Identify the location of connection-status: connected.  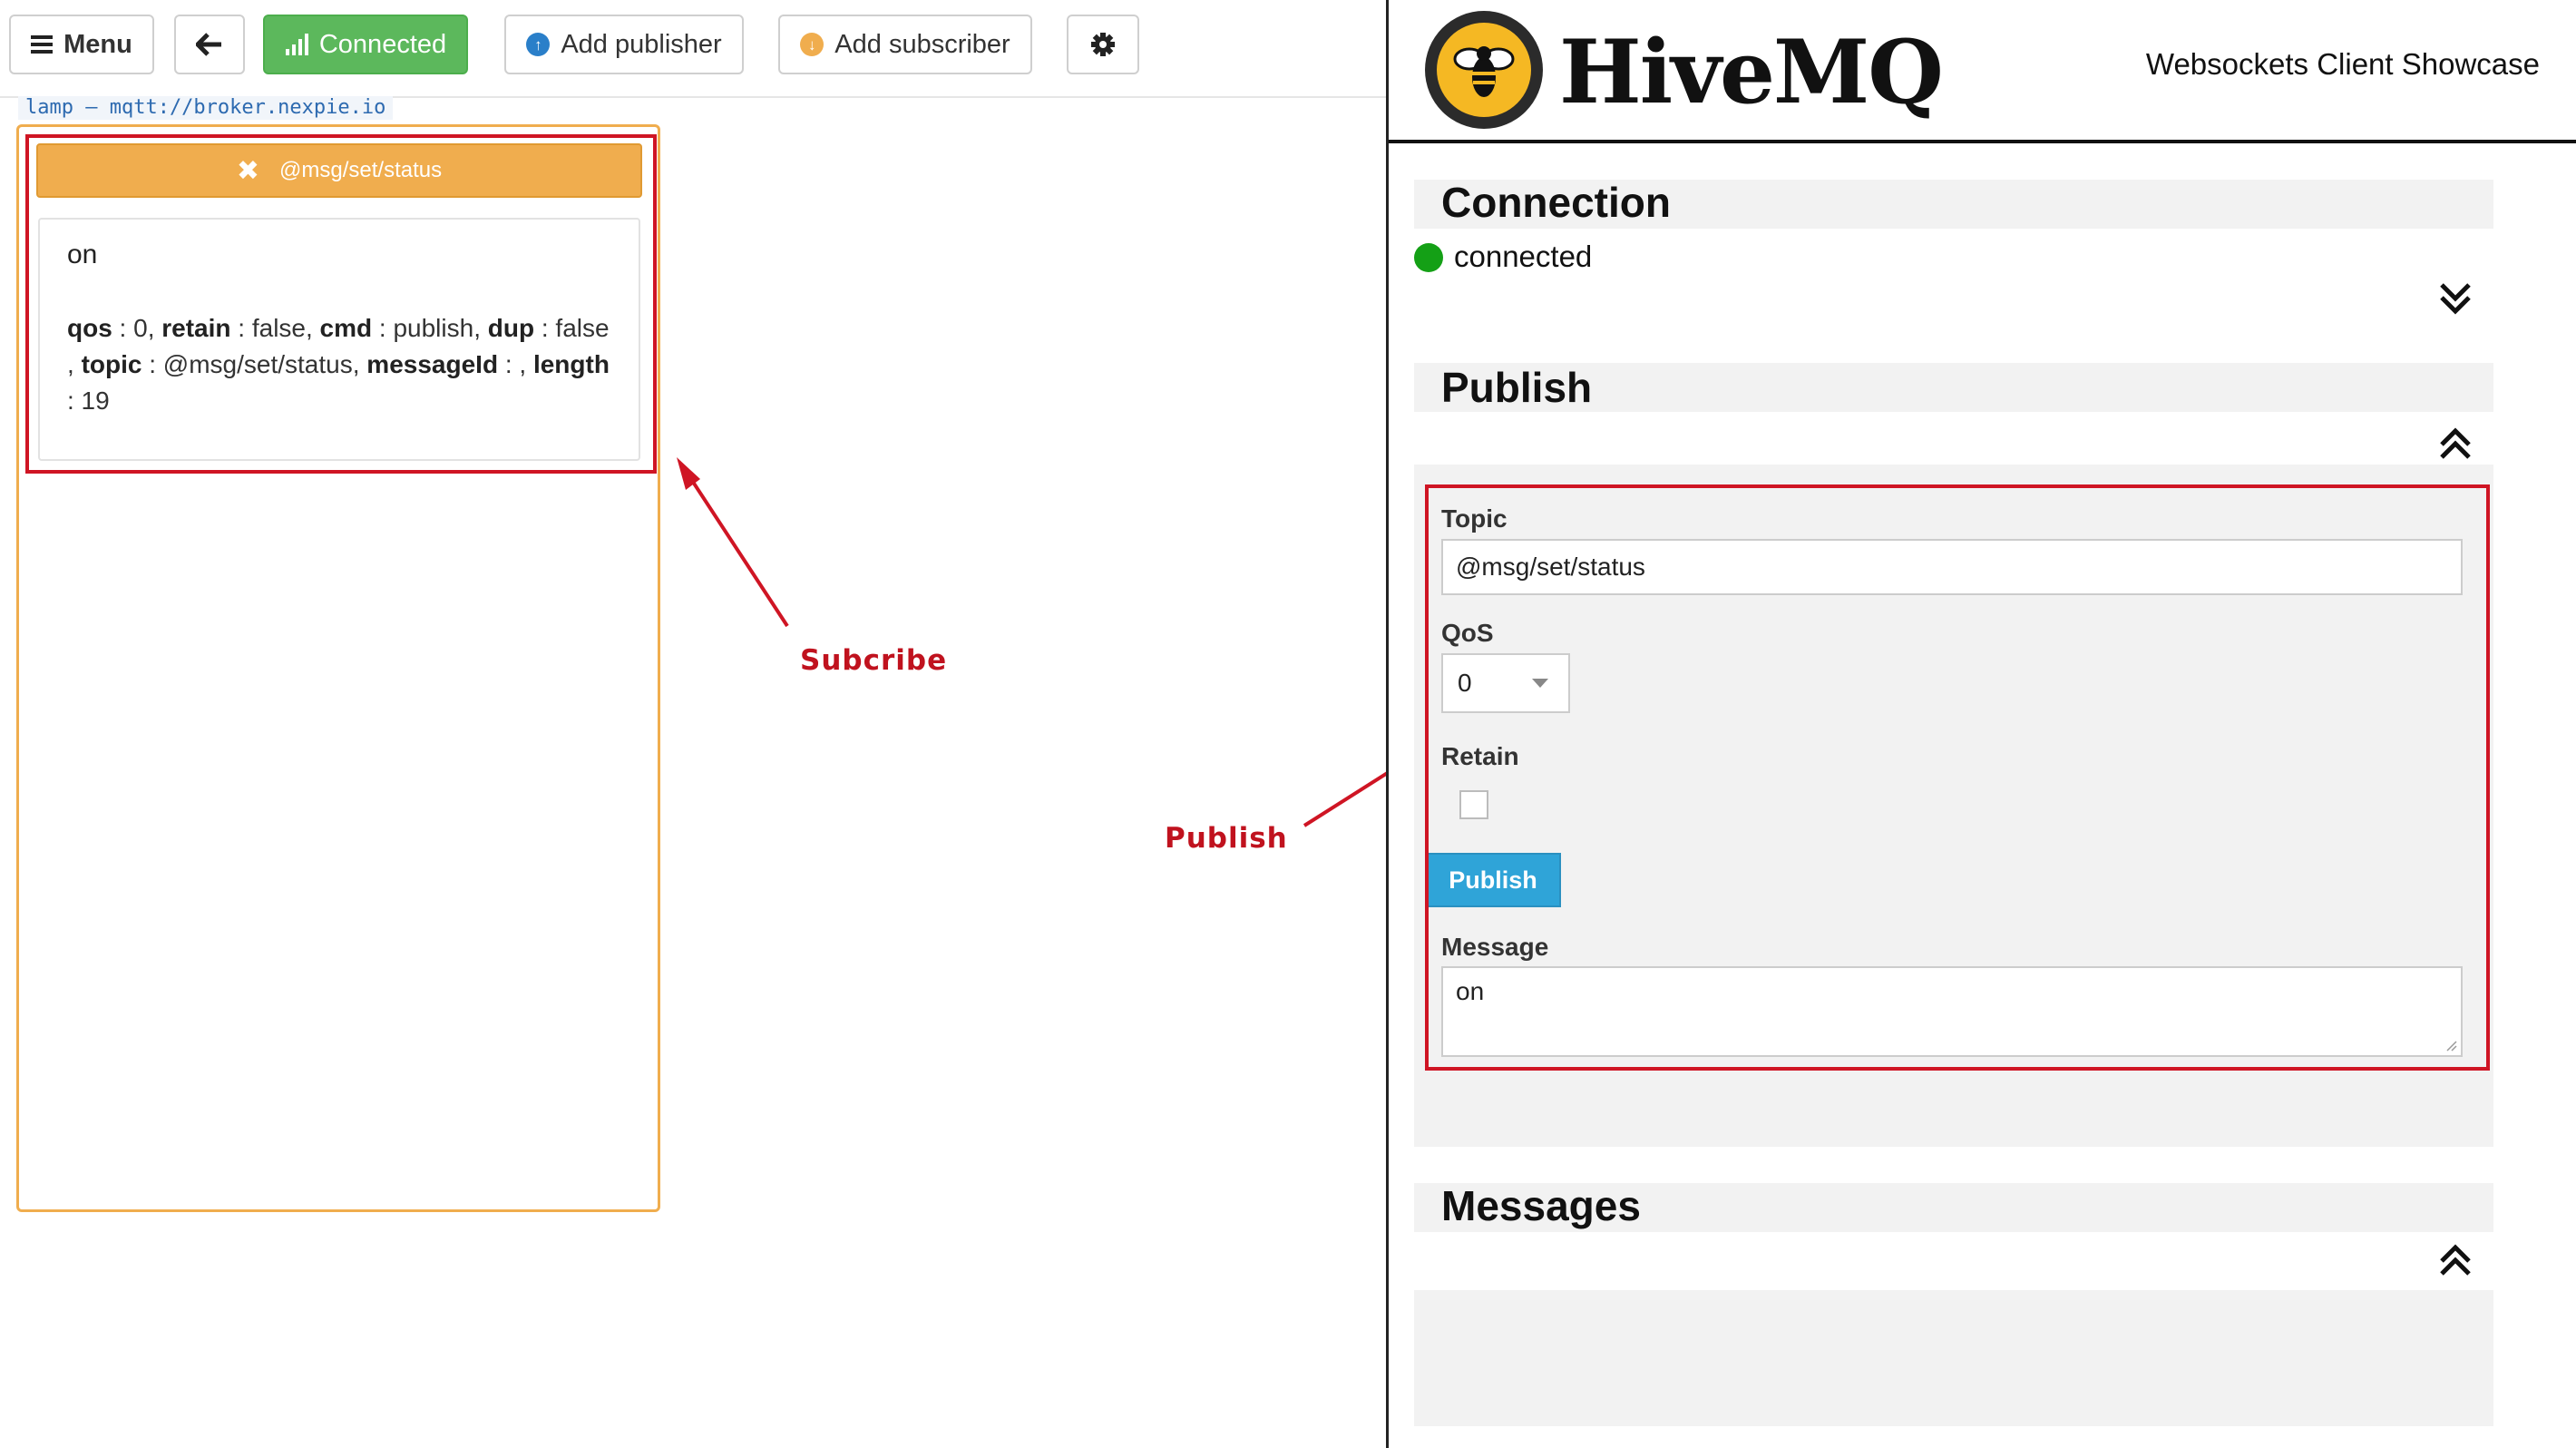
(1523, 256).